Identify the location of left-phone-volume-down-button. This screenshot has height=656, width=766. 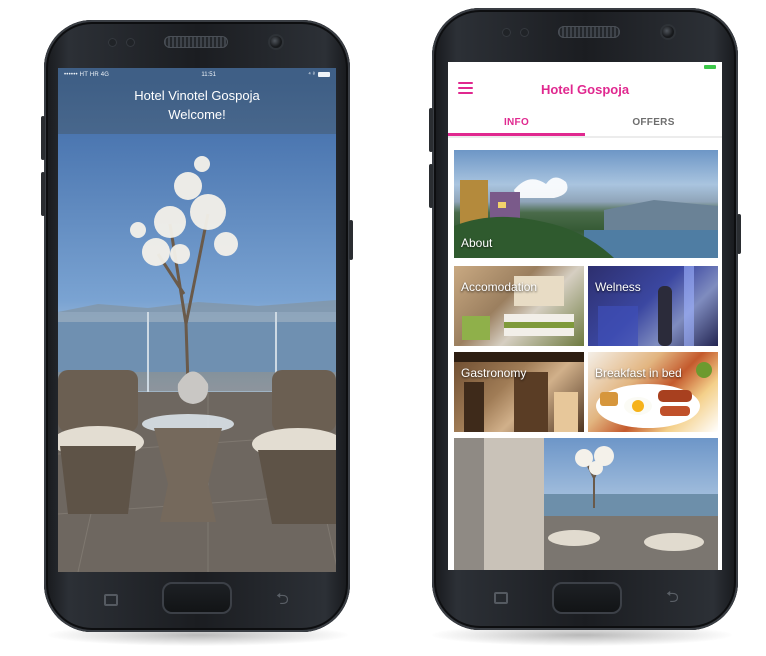
(43, 194).